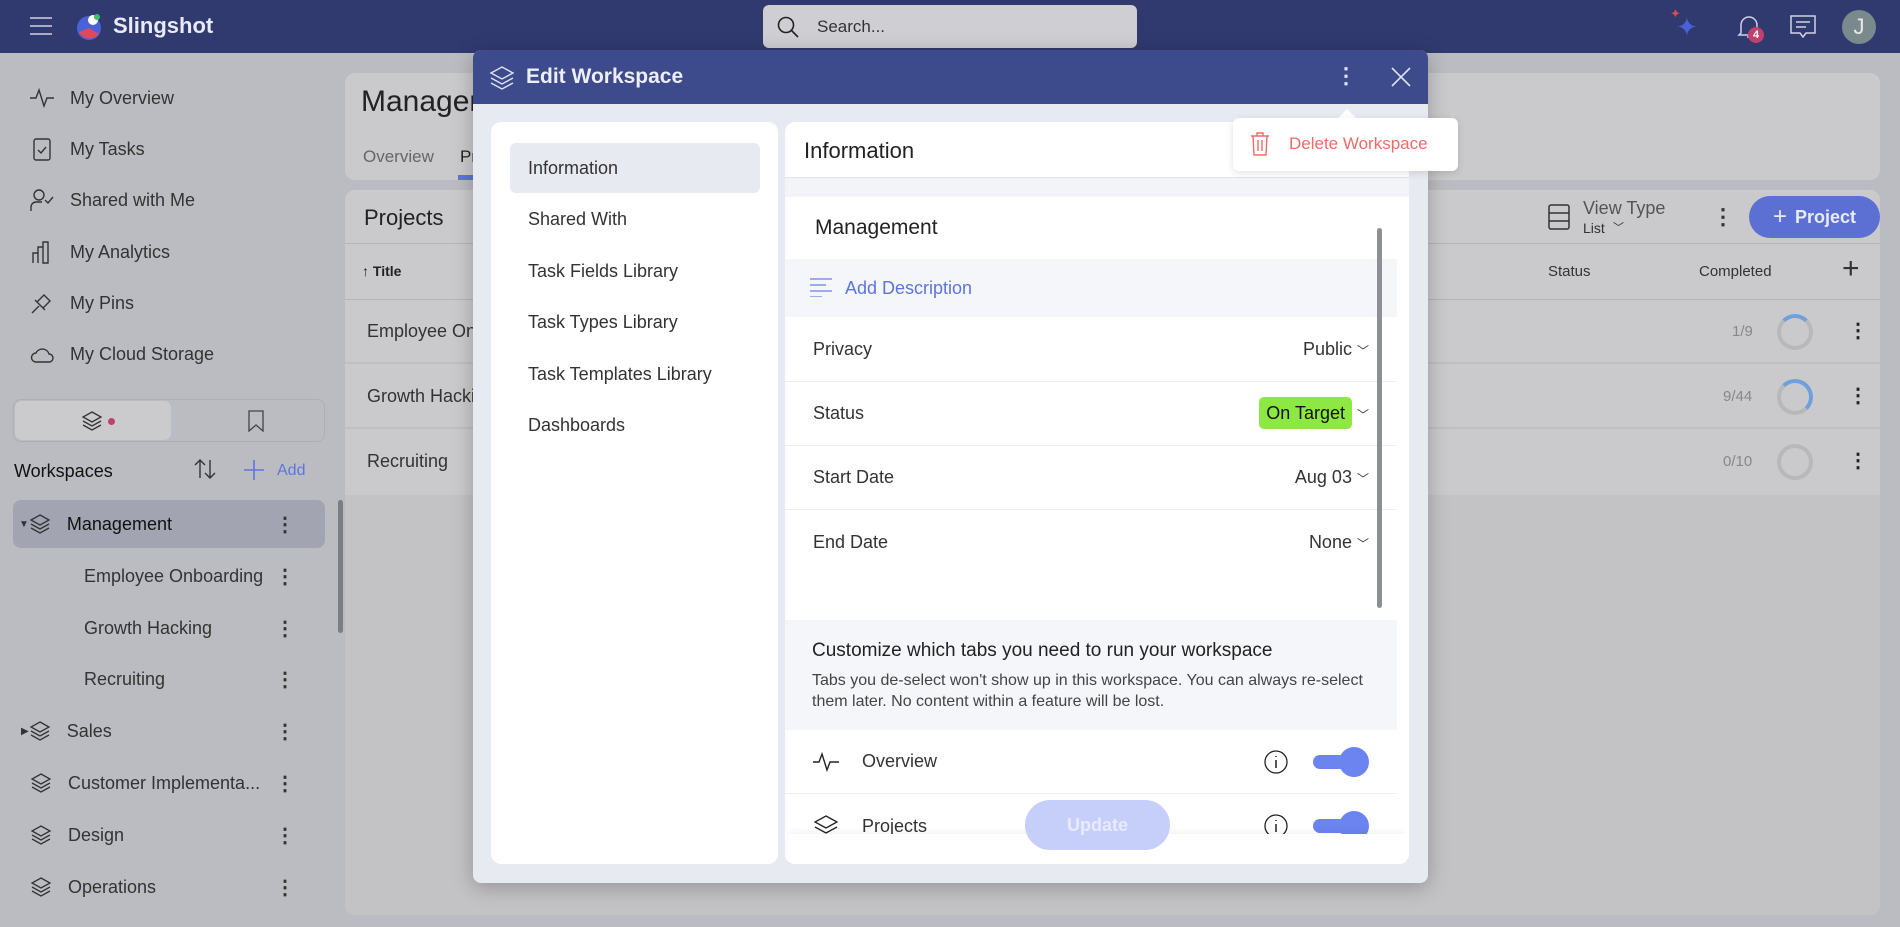 The width and height of the screenshot is (1900, 927). I want to click on nav-task-types-library: Task Types Library, so click(635, 322).